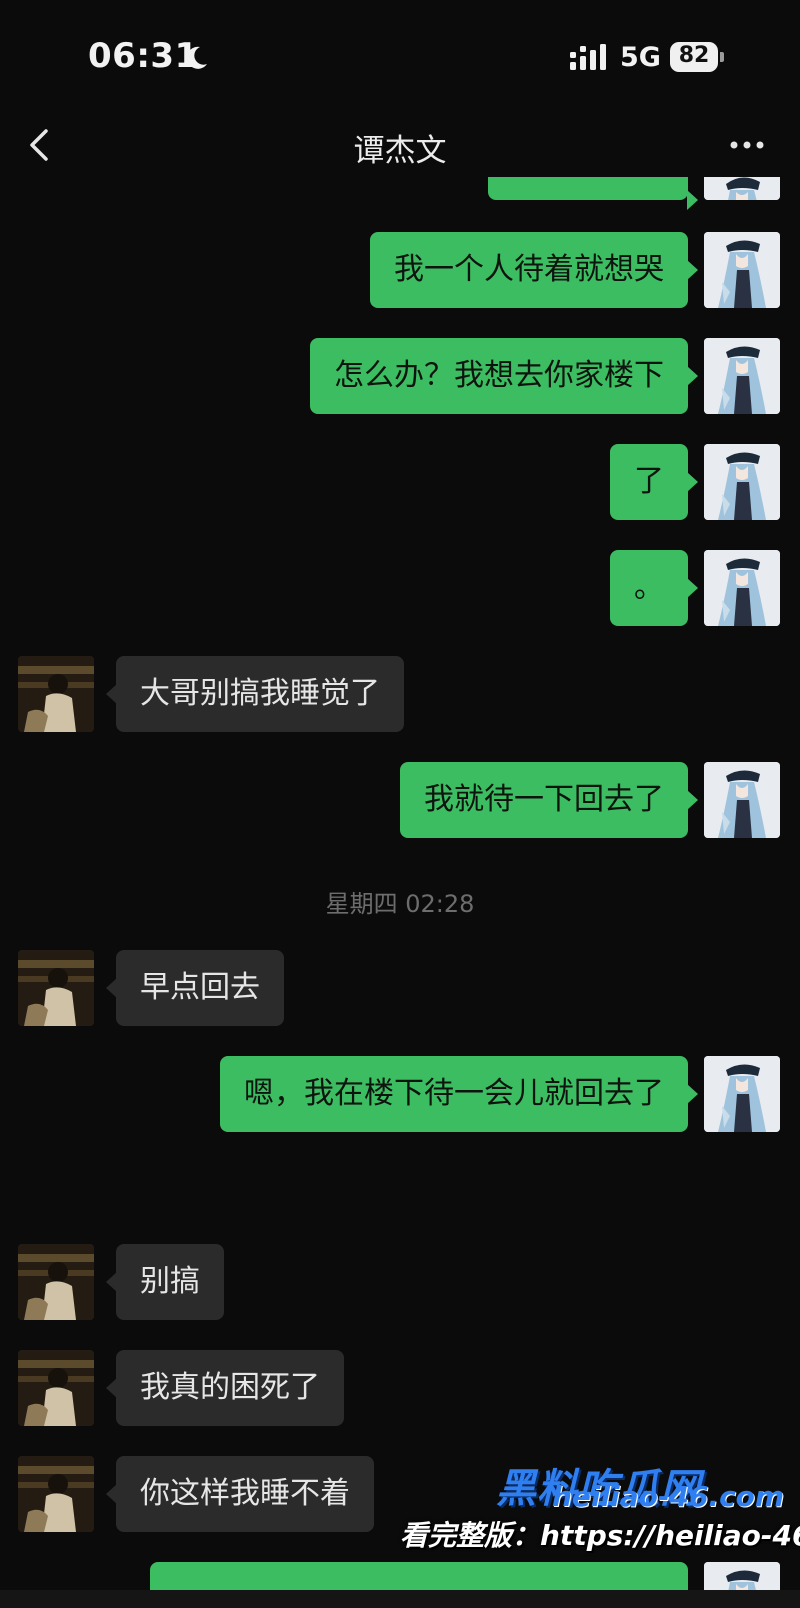  What do you see at coordinates (400, 1599) in the screenshot?
I see `bottom-bar` at bounding box center [400, 1599].